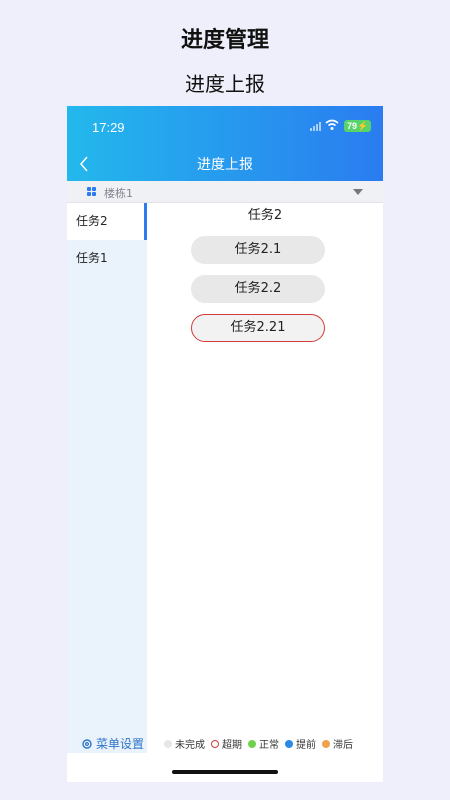 This screenshot has height=800, width=450. I want to click on dropdown-arrow-icon, so click(358, 192).